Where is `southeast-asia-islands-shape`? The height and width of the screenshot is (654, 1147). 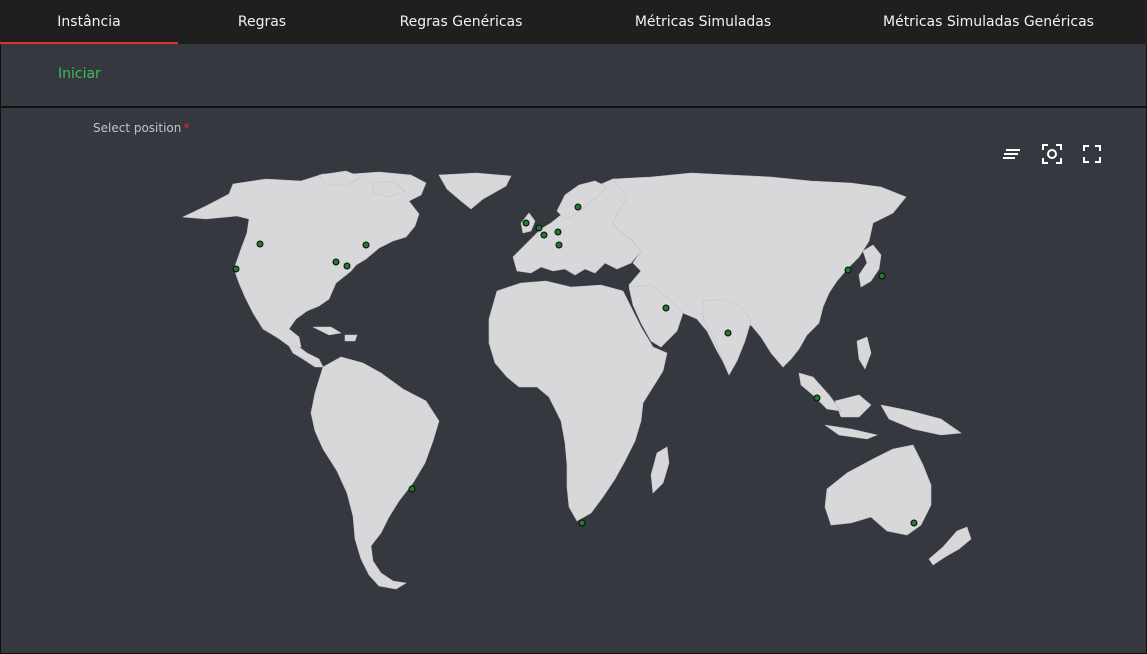 southeast-asia-islands-shape is located at coordinates (880, 388).